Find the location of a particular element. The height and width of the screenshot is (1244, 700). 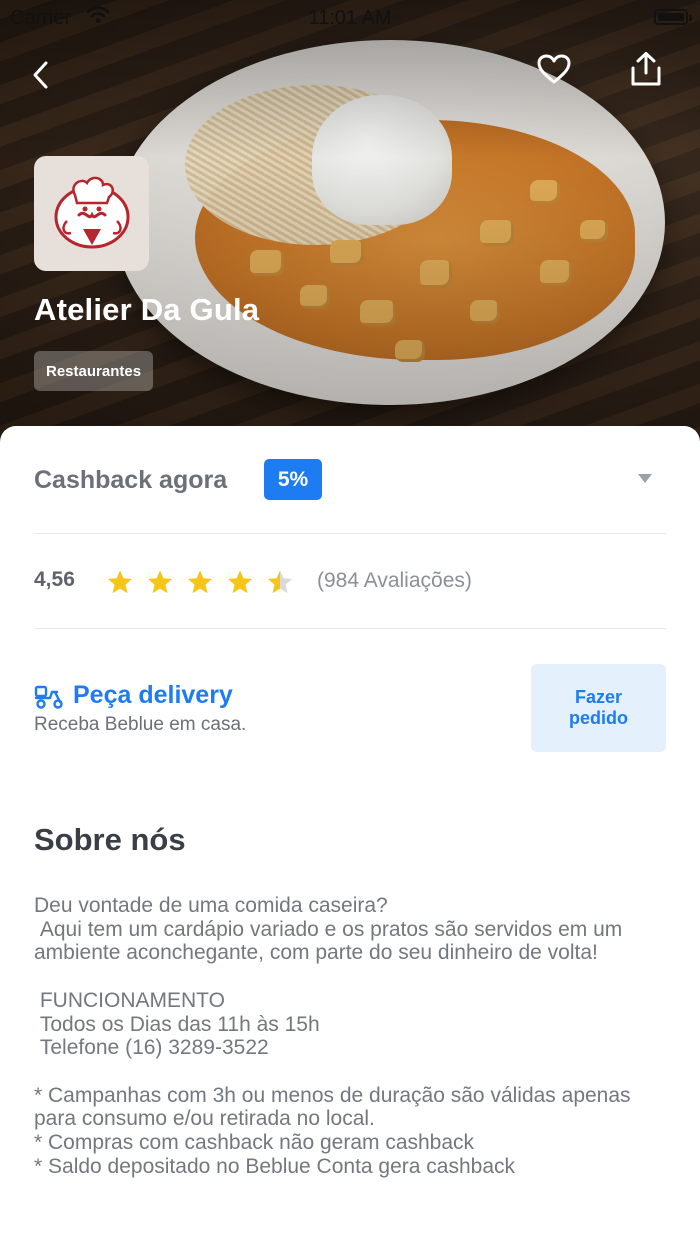

delivery-subtitle: Receba Beblue em casa. is located at coordinates (140, 724).